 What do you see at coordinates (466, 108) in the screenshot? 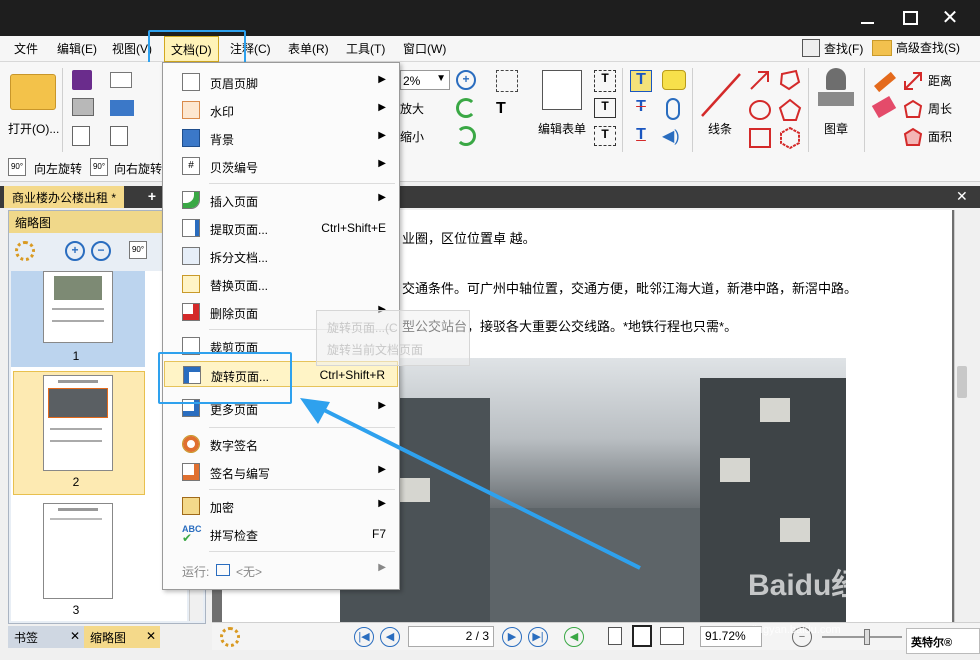
I see `rotate-cw-icon` at bounding box center [466, 108].